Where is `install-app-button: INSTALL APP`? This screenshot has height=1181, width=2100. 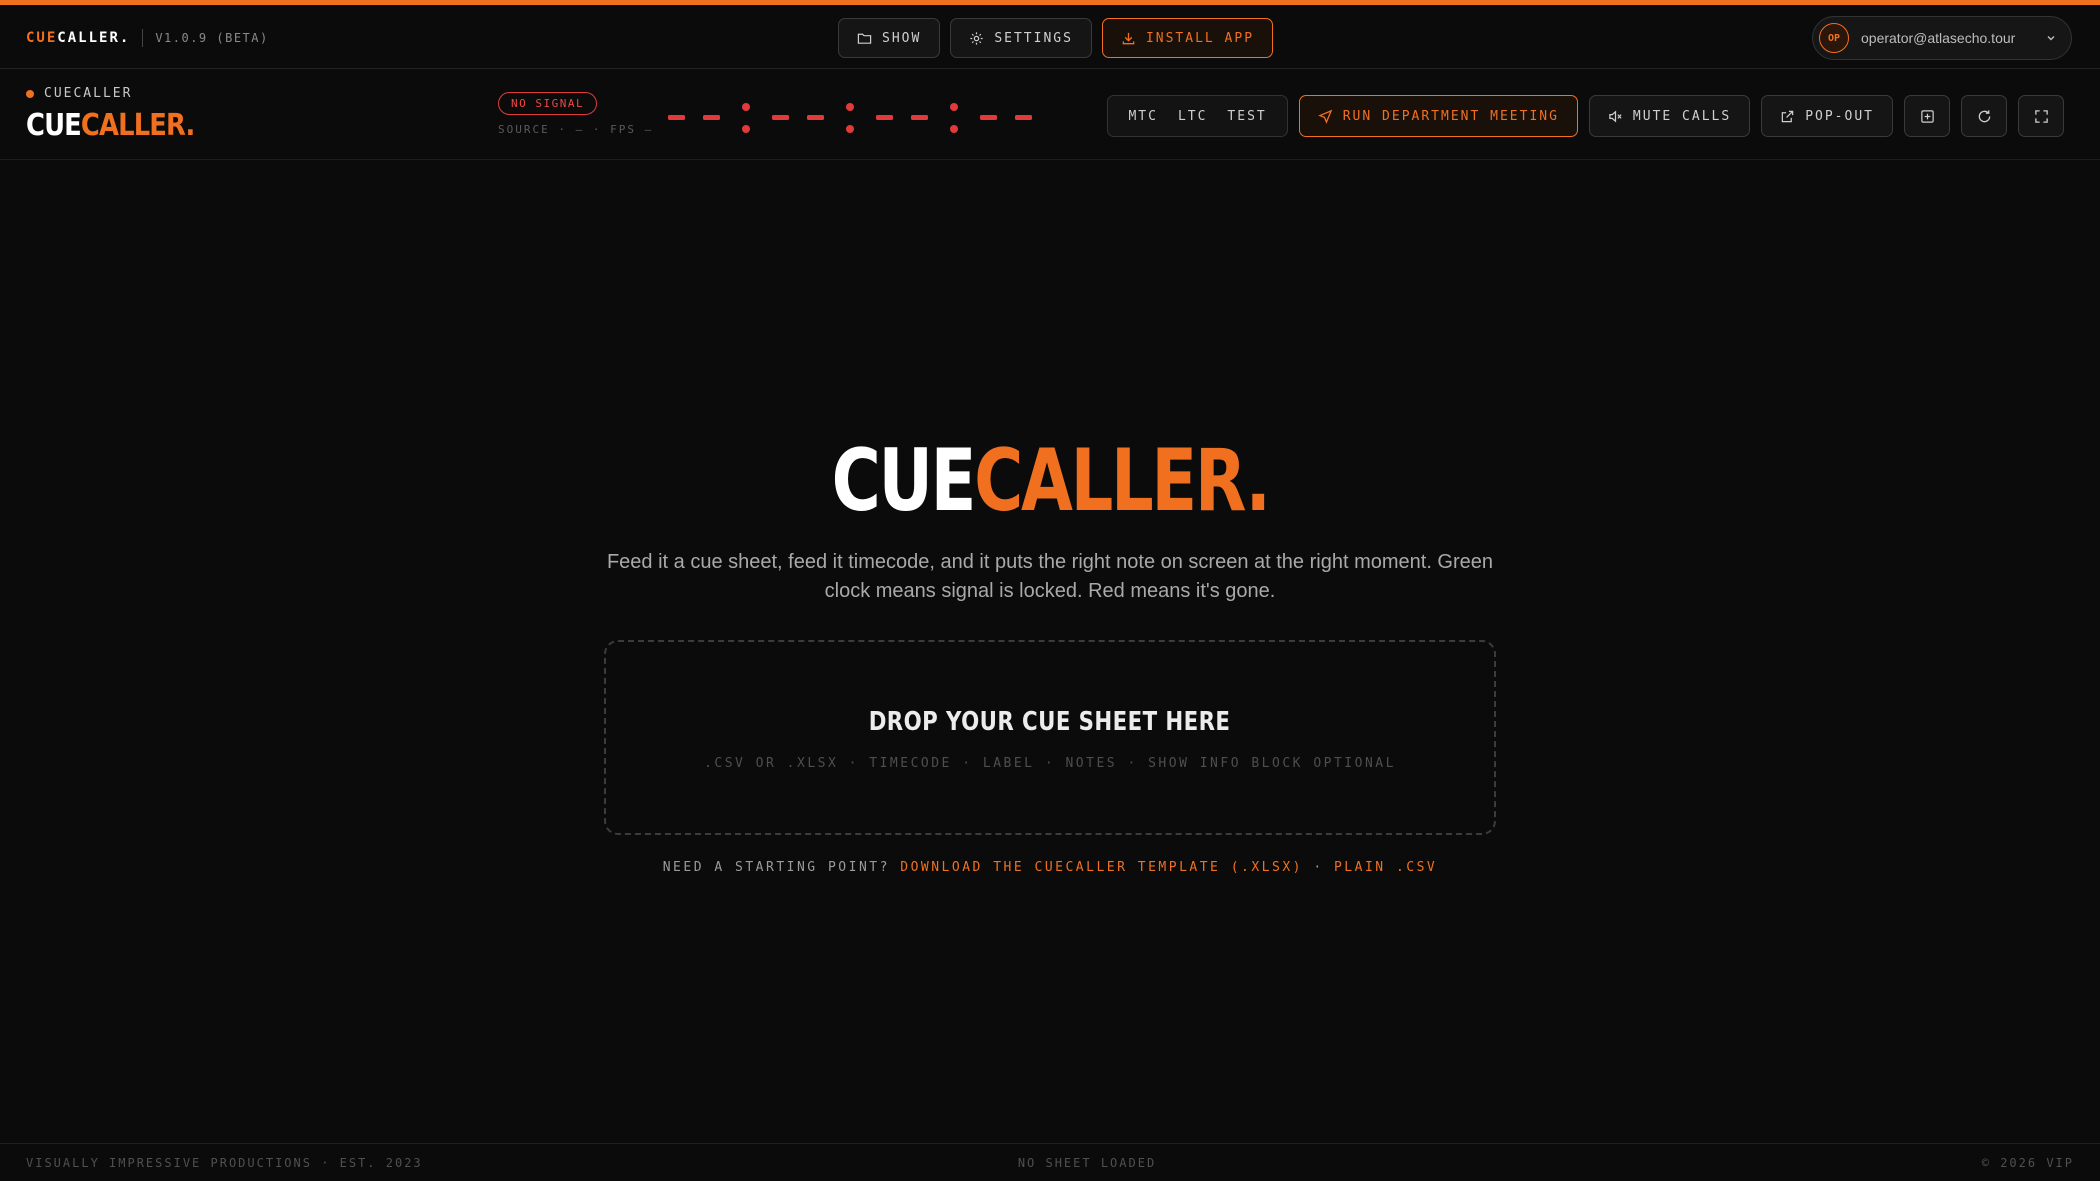
install-app-button: INSTALL APP is located at coordinates (1187, 38).